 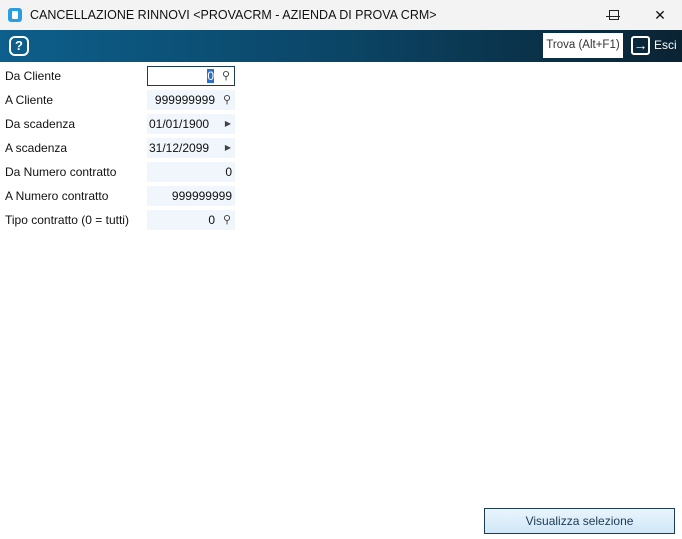 What do you see at coordinates (120, 100) in the screenshot?
I see `form-row-a-cliente: A Cliente 999999999 ⚲` at bounding box center [120, 100].